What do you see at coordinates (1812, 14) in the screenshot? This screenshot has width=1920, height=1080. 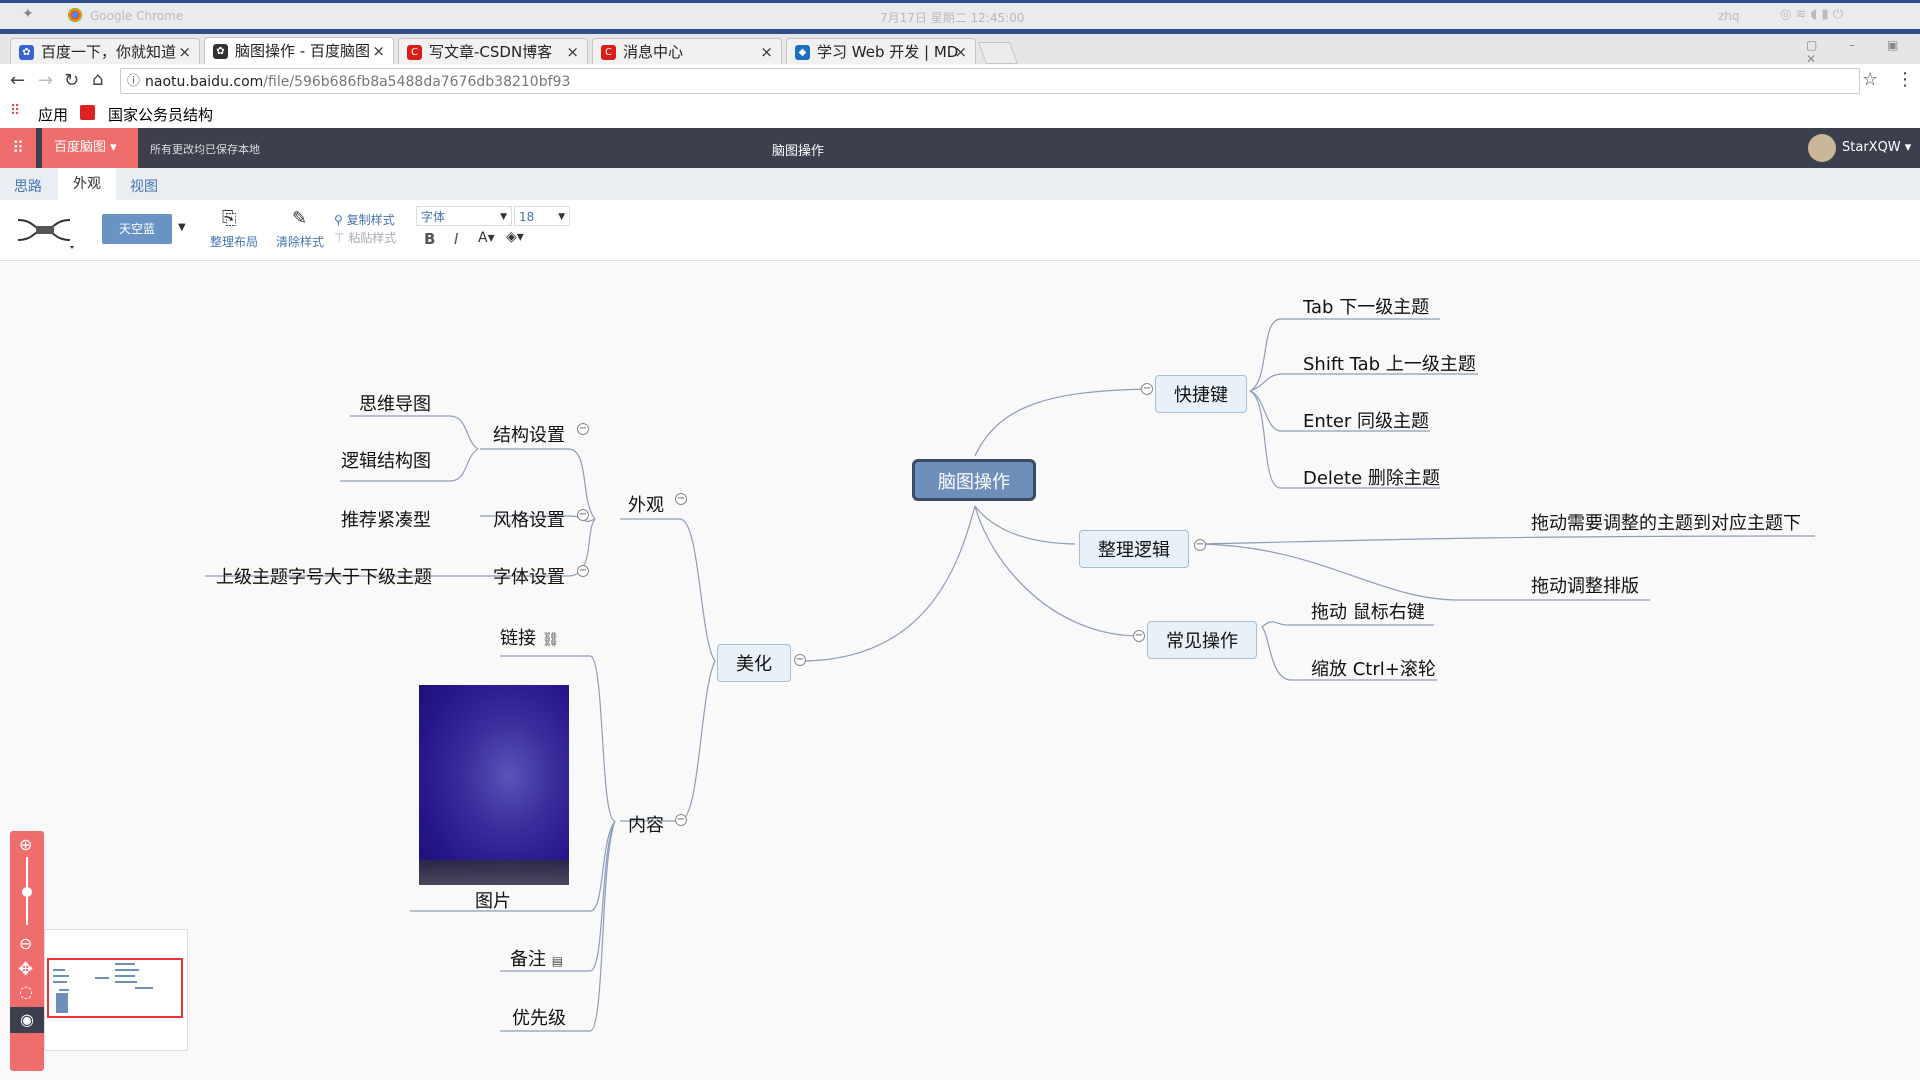 I see `status-icons: ◎ ≋ ◖ ▮ ⏻` at bounding box center [1812, 14].